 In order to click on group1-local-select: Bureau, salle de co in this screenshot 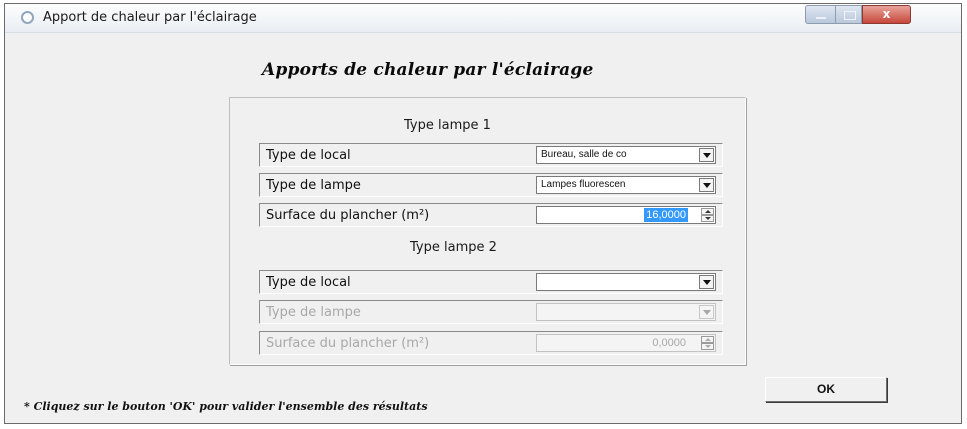, I will do `click(626, 155)`.